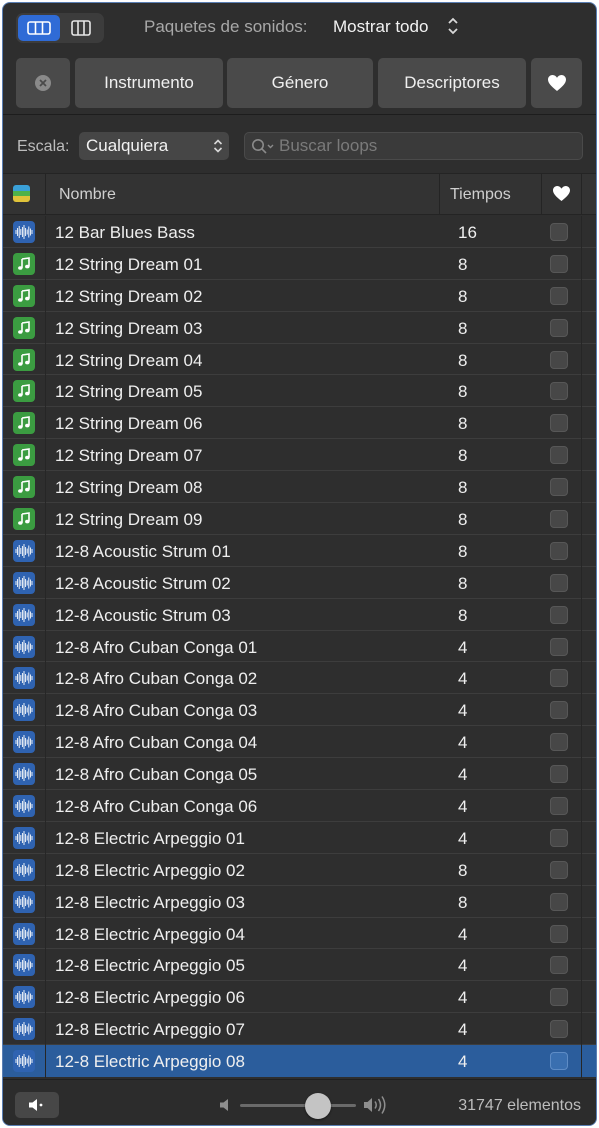  Describe the element at coordinates (299, 1061) in the screenshot. I see `table-row: 12-8 Electric Arpeggio 08 4` at that location.